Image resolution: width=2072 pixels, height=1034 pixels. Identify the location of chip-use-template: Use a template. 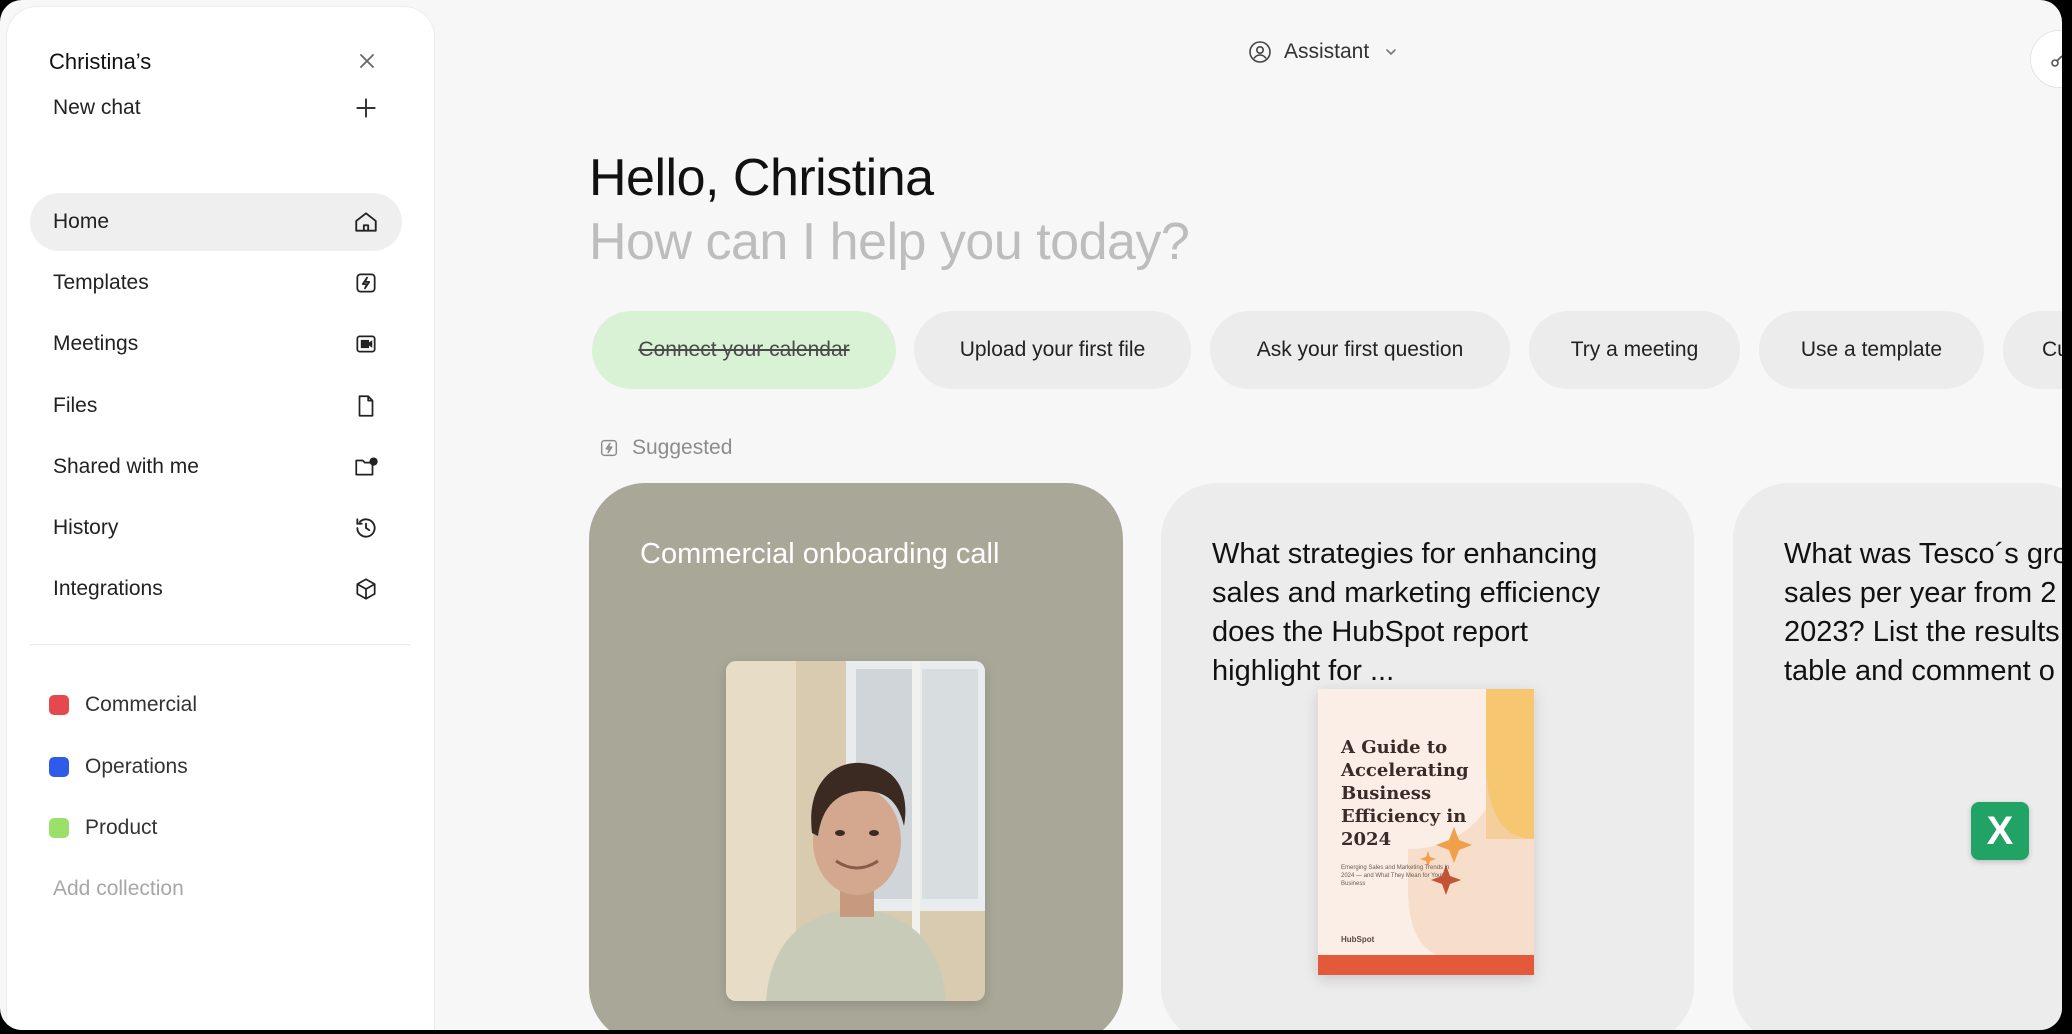
(1871, 350).